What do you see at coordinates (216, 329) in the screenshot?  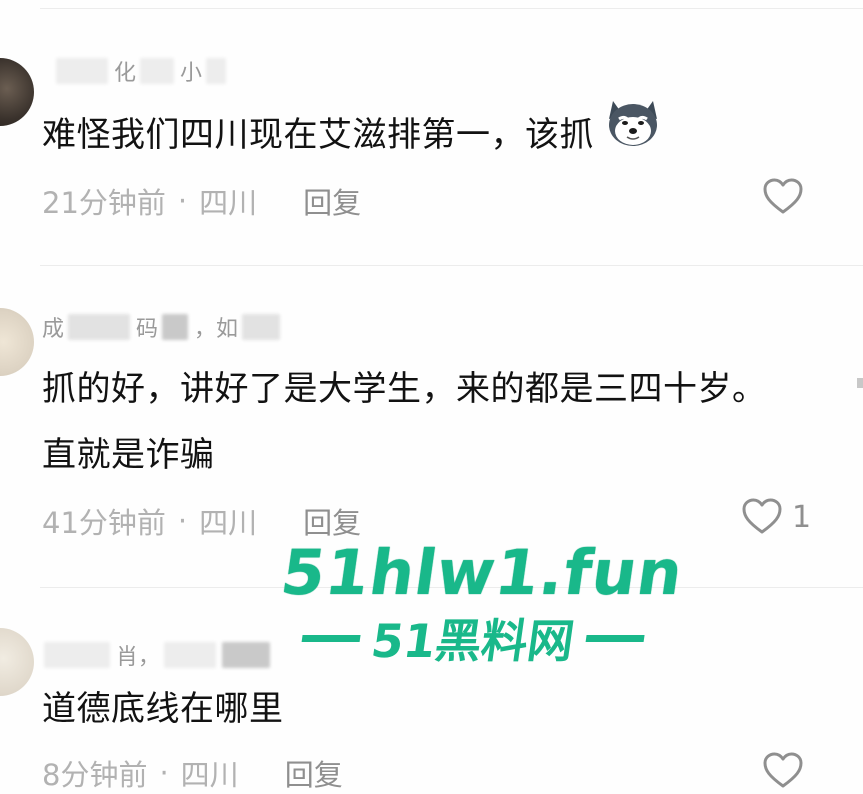 I see `username-fragment: ，如` at bounding box center [216, 329].